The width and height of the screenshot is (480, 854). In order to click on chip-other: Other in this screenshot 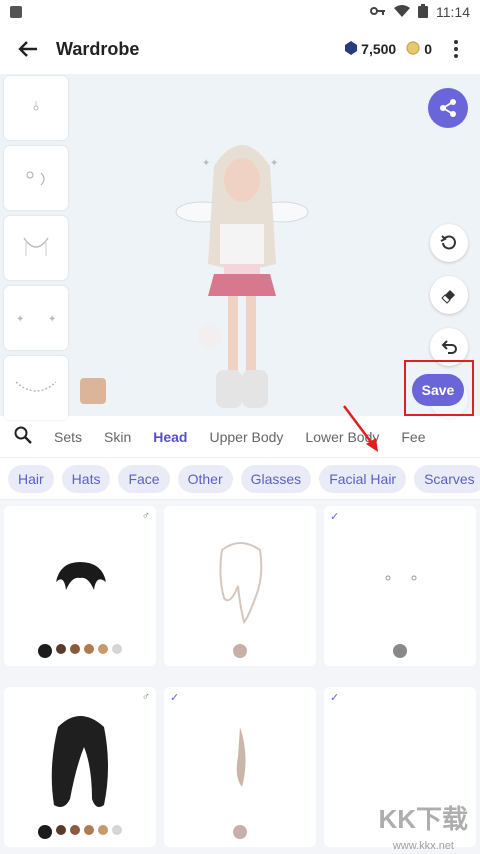, I will do `click(205, 478)`.